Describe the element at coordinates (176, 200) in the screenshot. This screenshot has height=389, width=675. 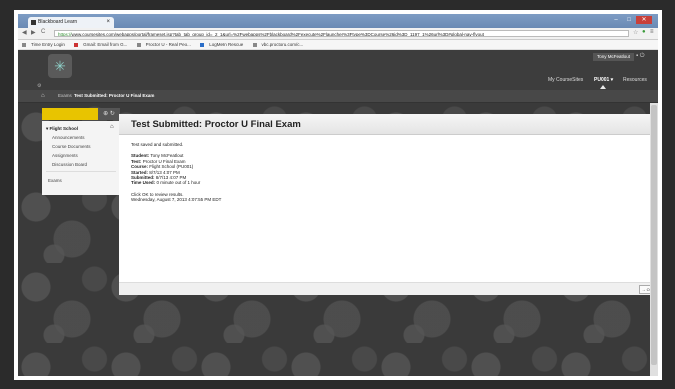
I see `submission-date: Wednesday, August 7, 2013 4:07:55 PM EDT` at that location.